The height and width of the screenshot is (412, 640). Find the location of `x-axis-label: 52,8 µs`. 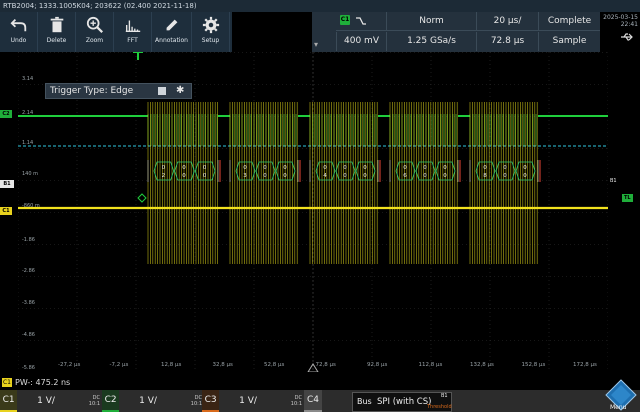

x-axis-label: 52,8 µs is located at coordinates (274, 365).